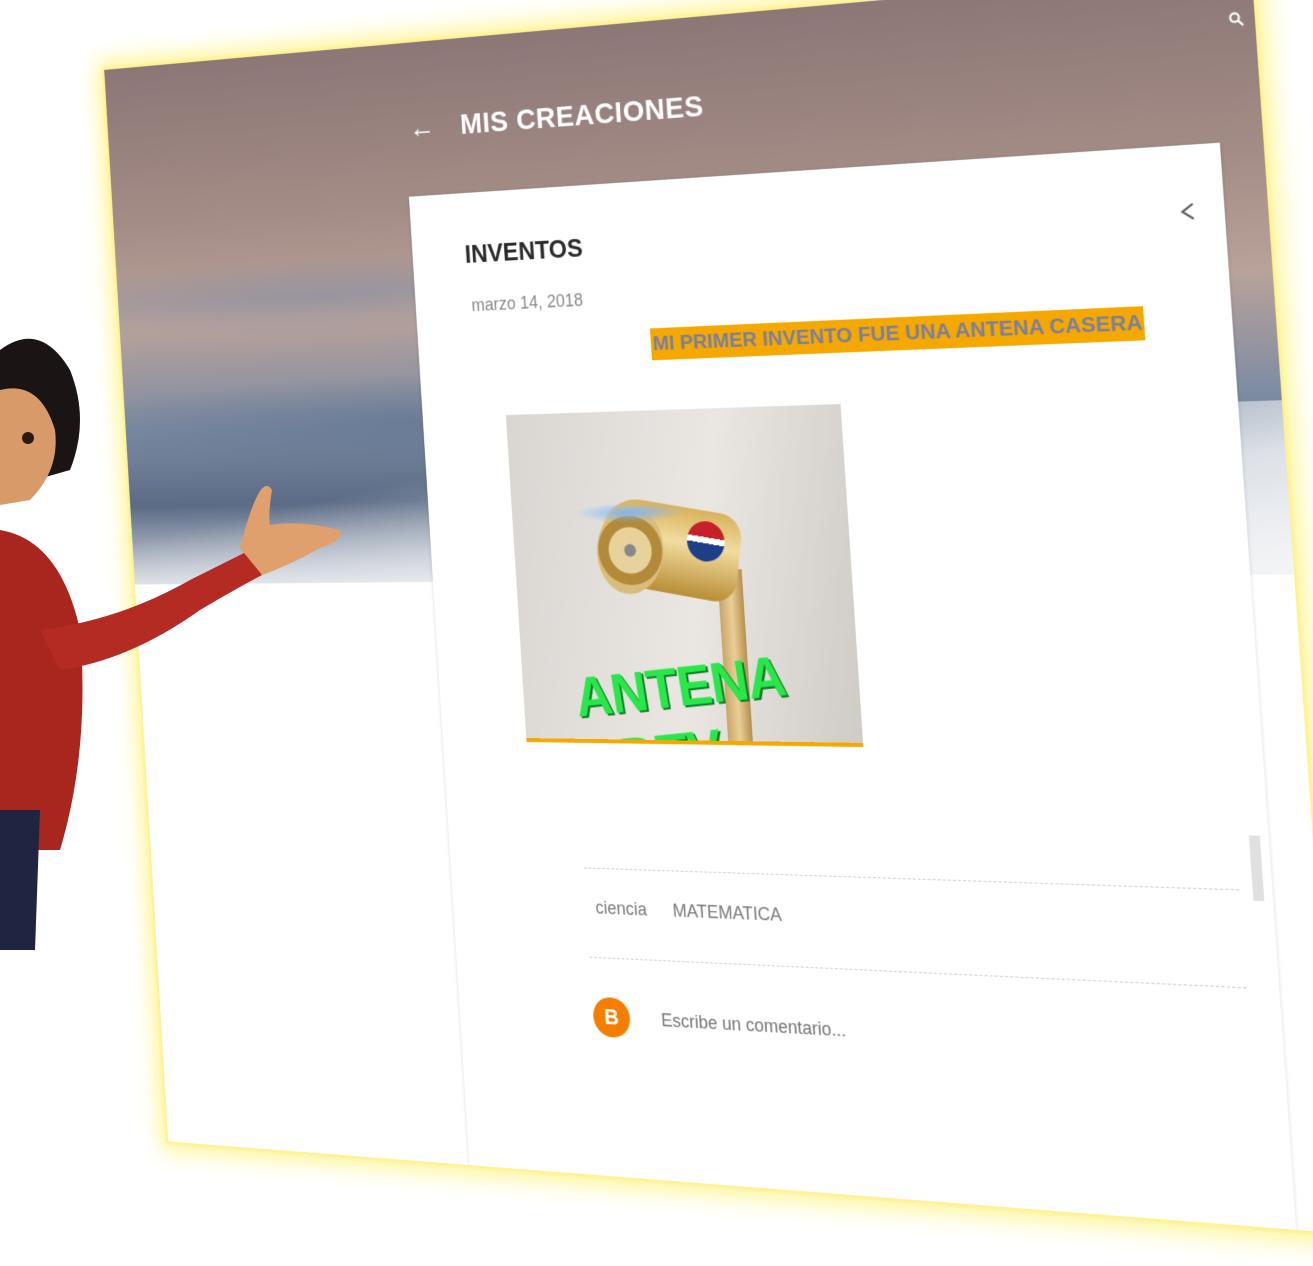  Describe the element at coordinates (524, 251) in the screenshot. I see `post-title: INVENTOS` at that location.